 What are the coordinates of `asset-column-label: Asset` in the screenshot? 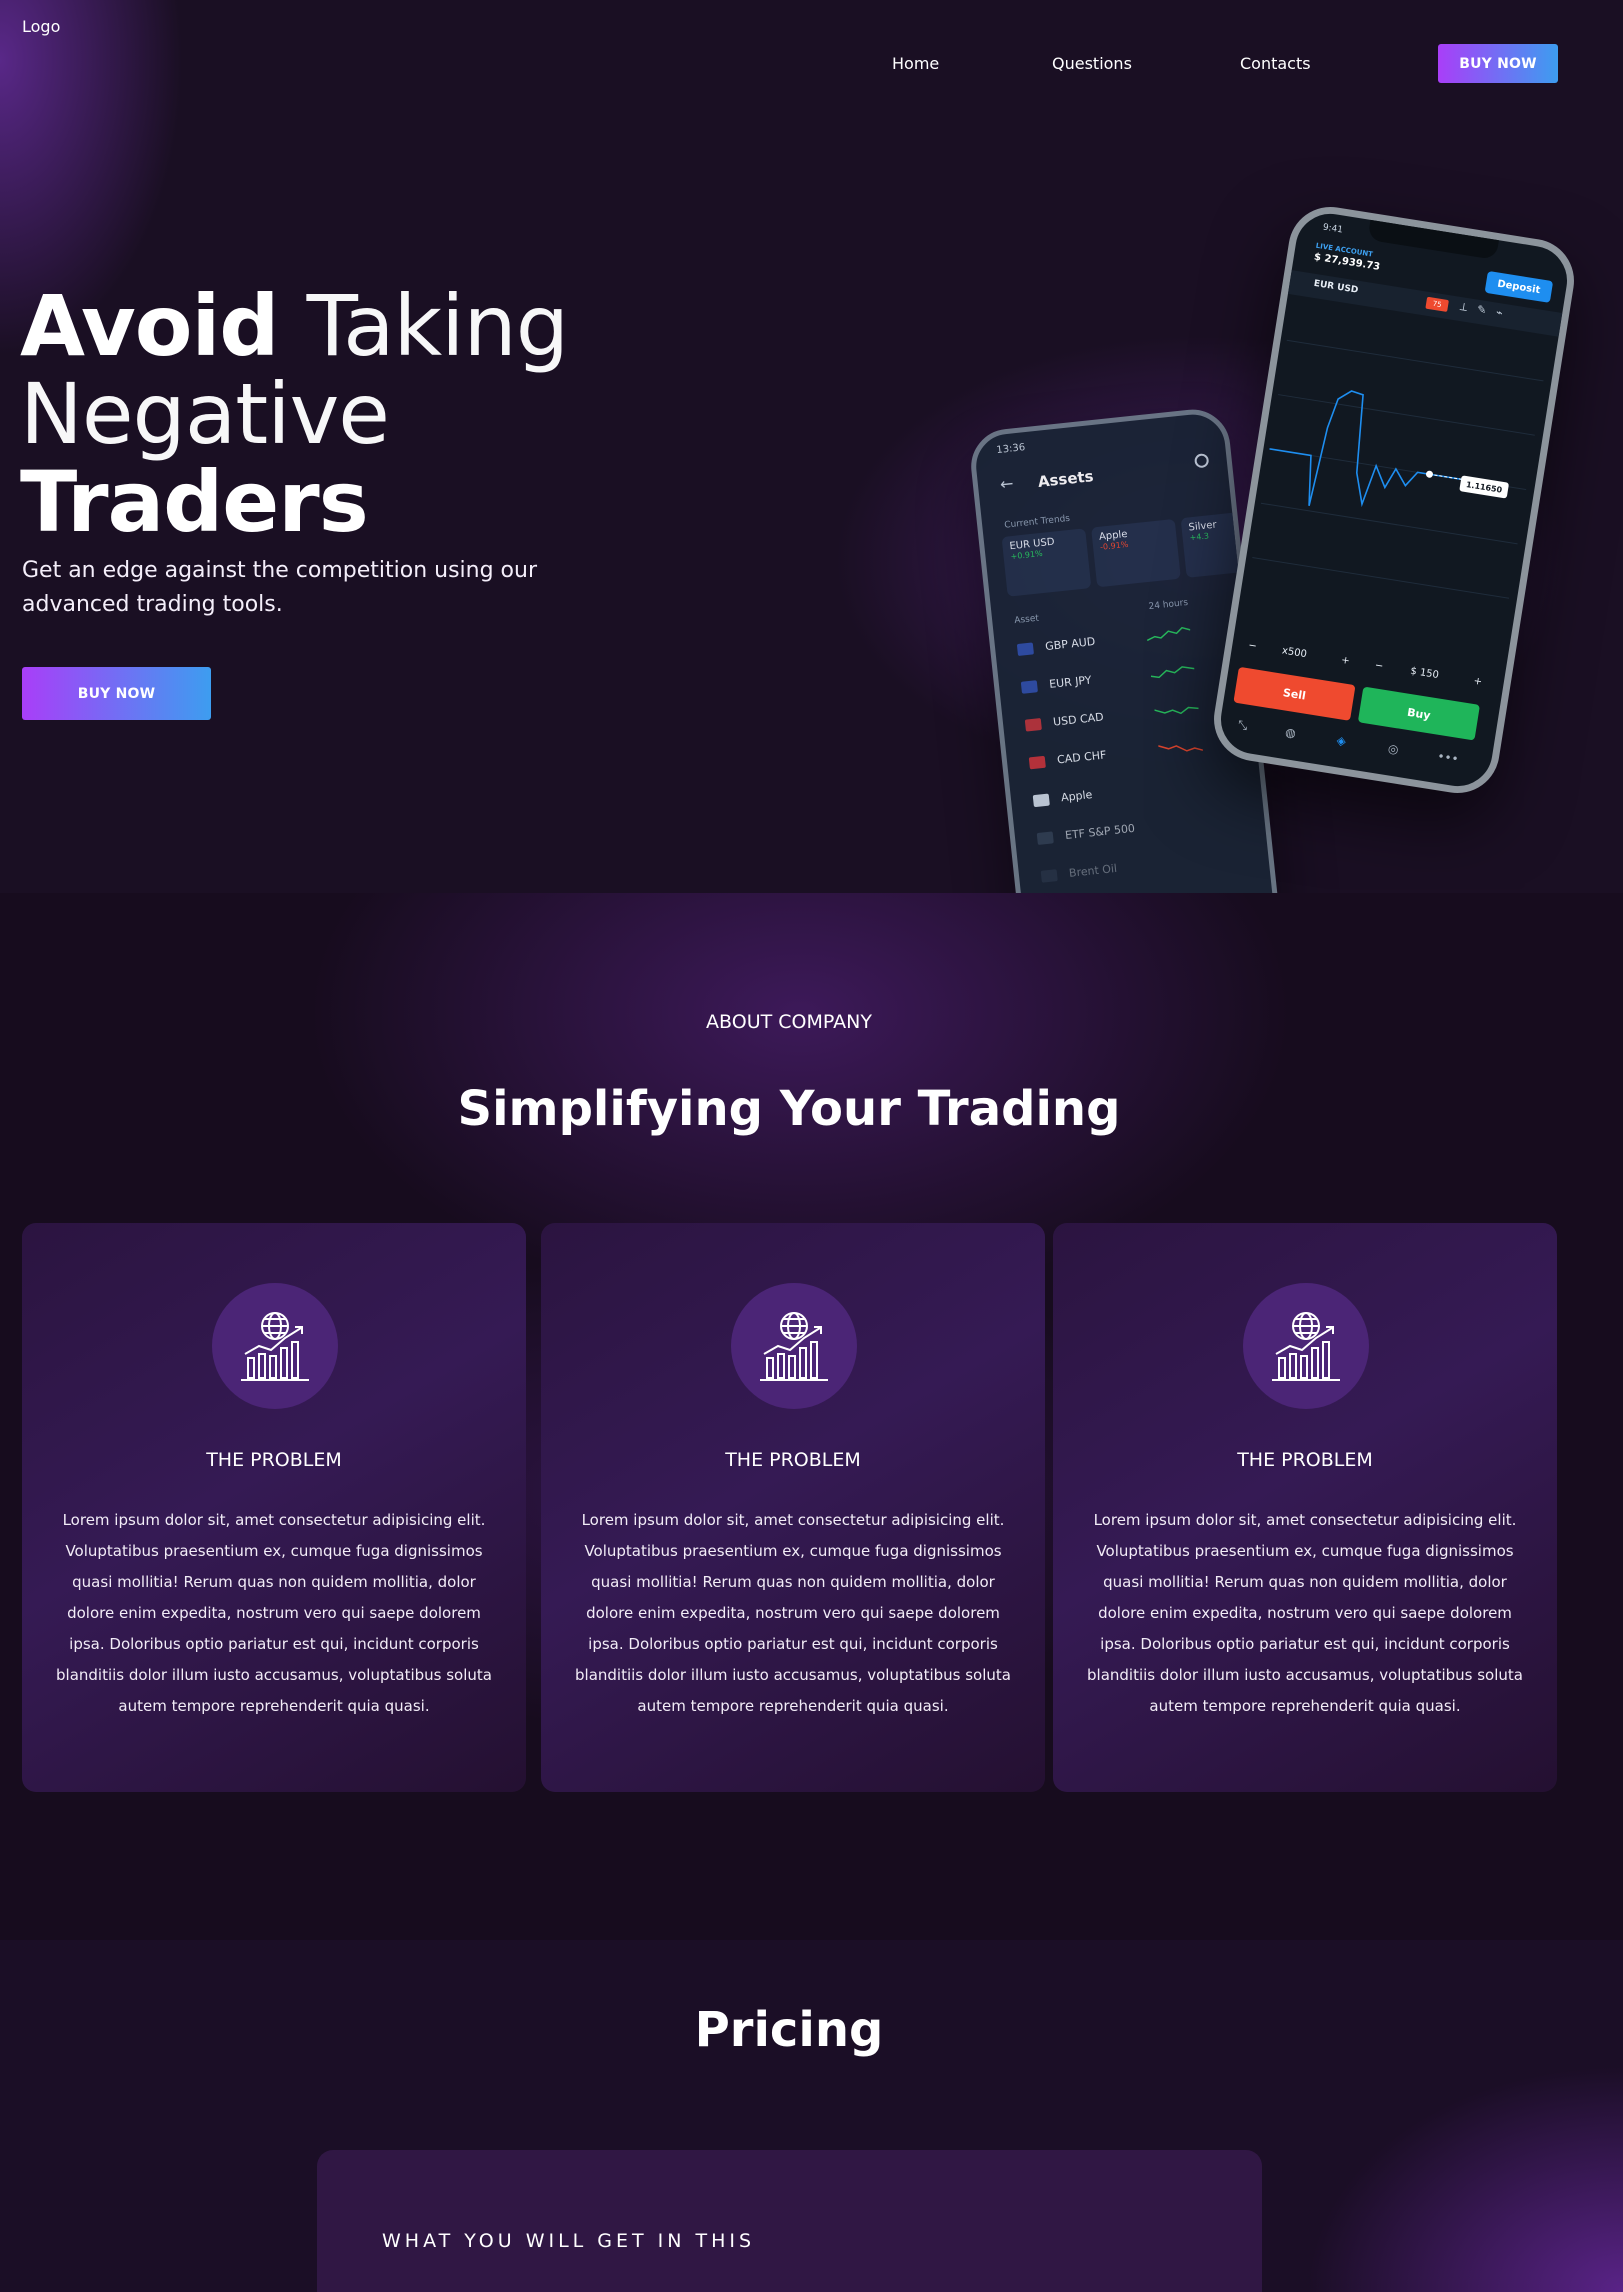 It's located at (1026, 620).